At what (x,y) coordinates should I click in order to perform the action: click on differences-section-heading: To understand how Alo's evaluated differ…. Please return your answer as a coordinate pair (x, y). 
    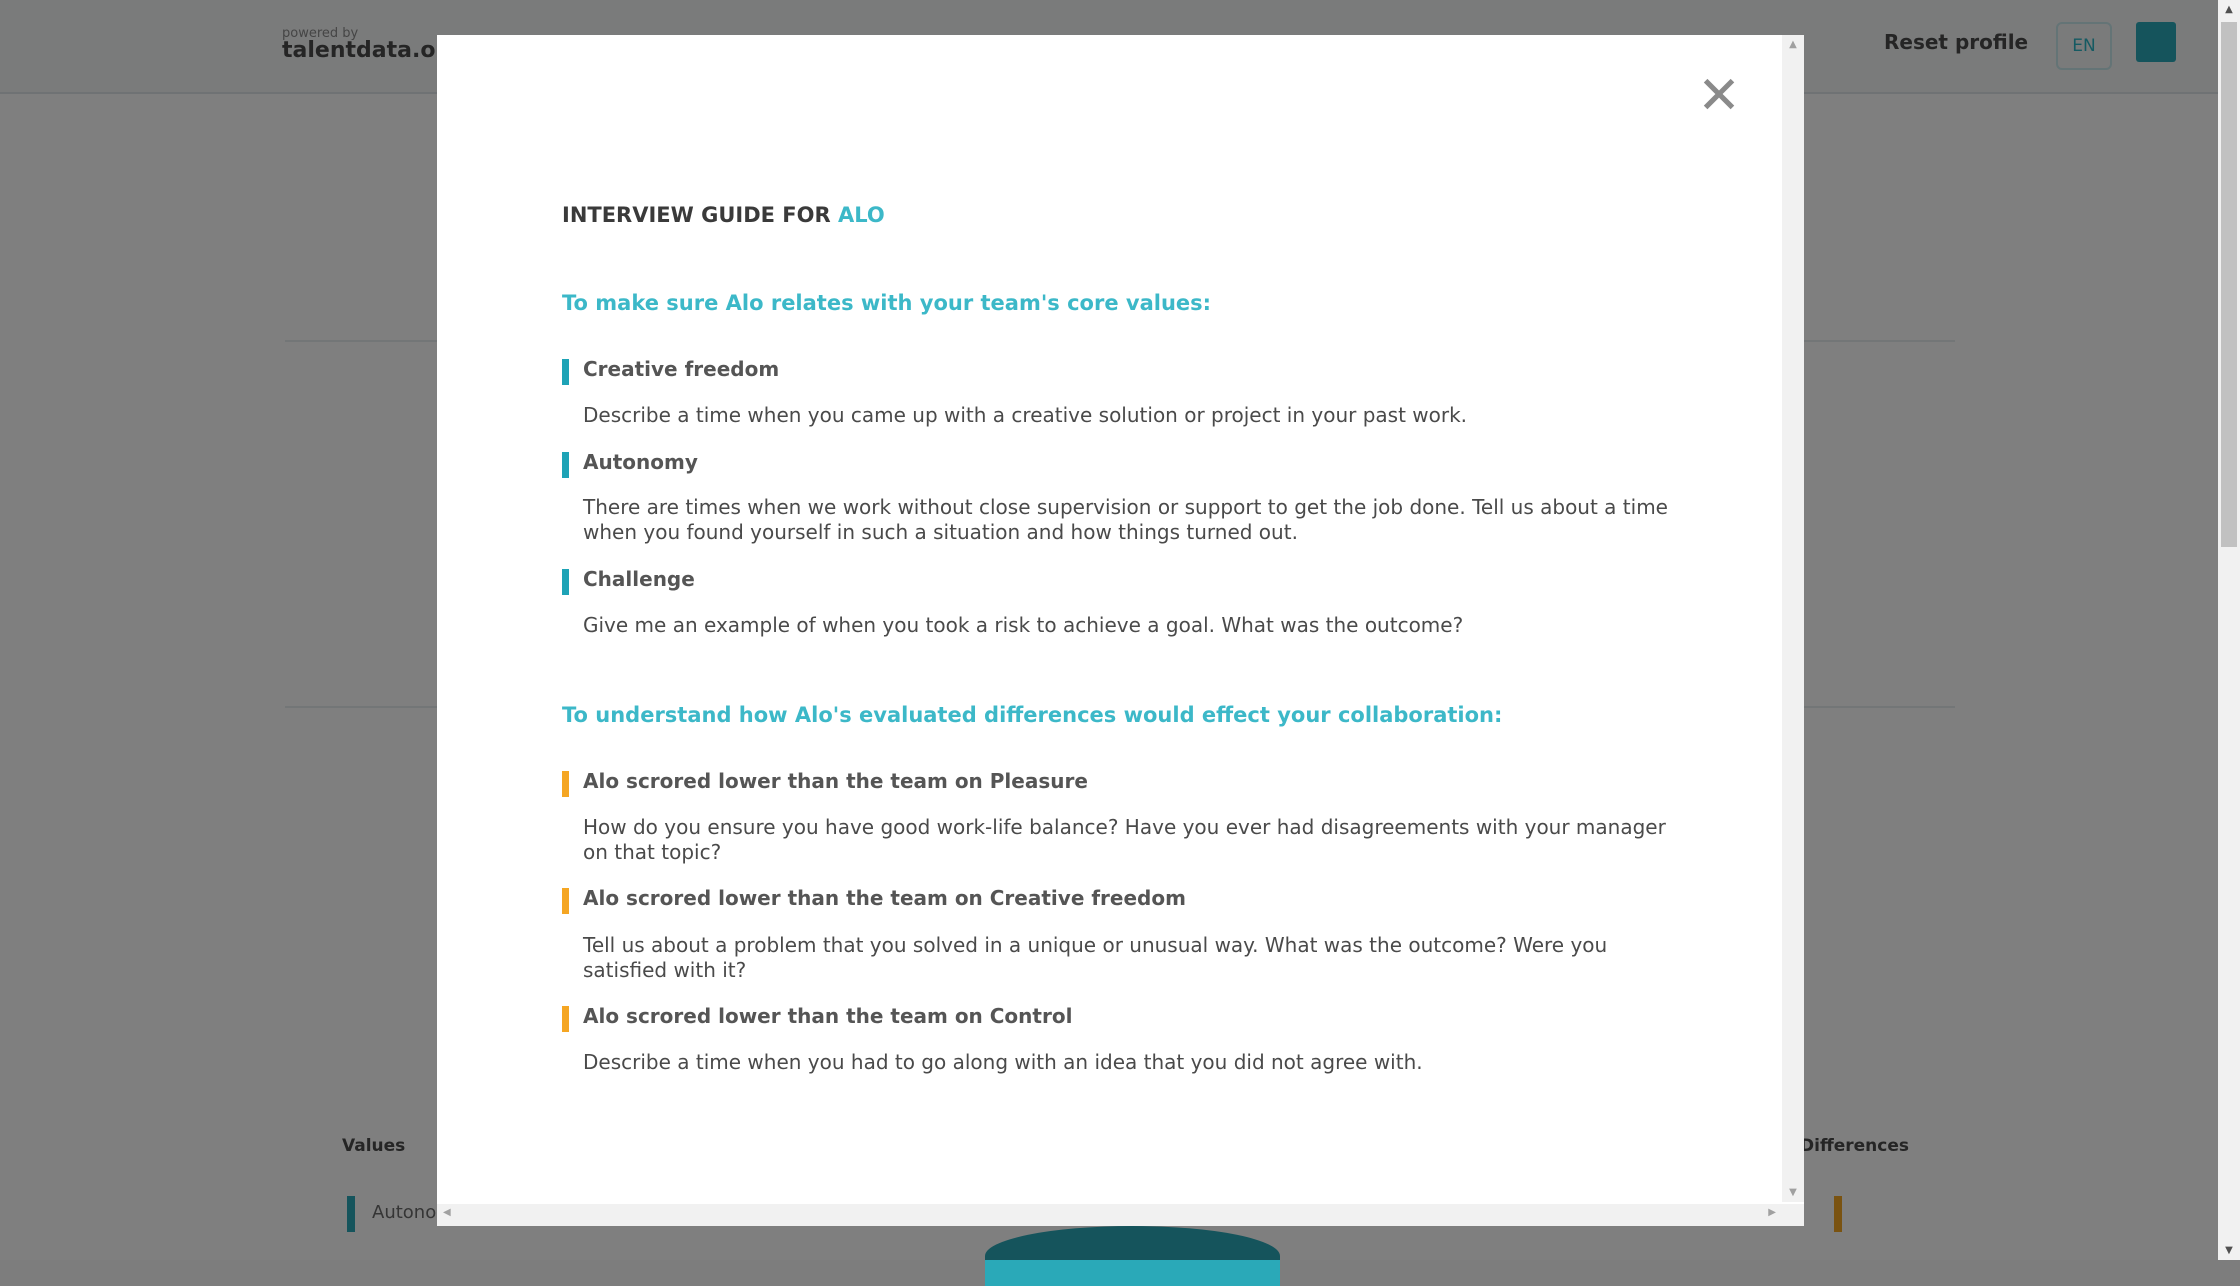
    Looking at the image, I should click on (1032, 715).